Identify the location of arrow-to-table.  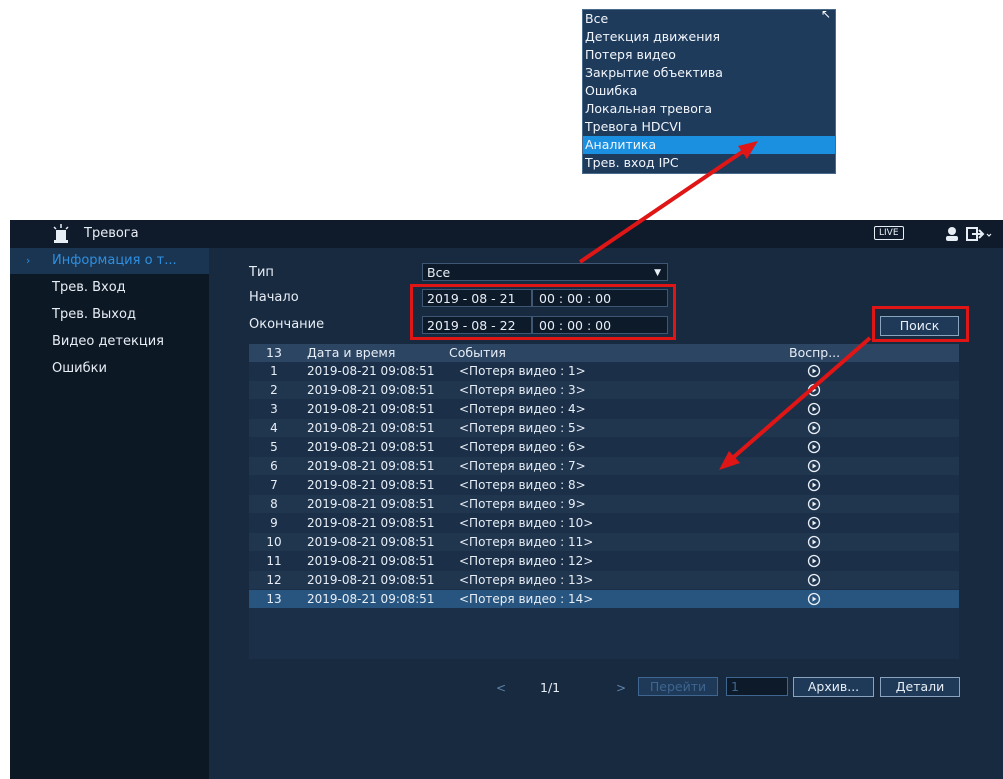
(799, 400).